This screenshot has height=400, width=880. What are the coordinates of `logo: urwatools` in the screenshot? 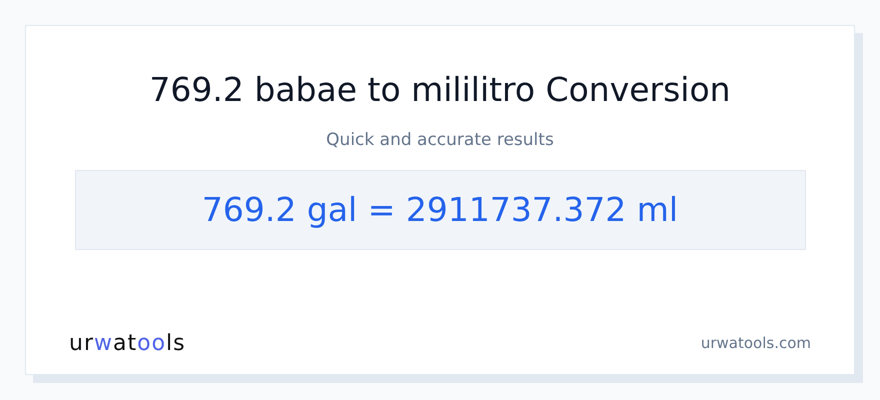 It's located at (127, 344).